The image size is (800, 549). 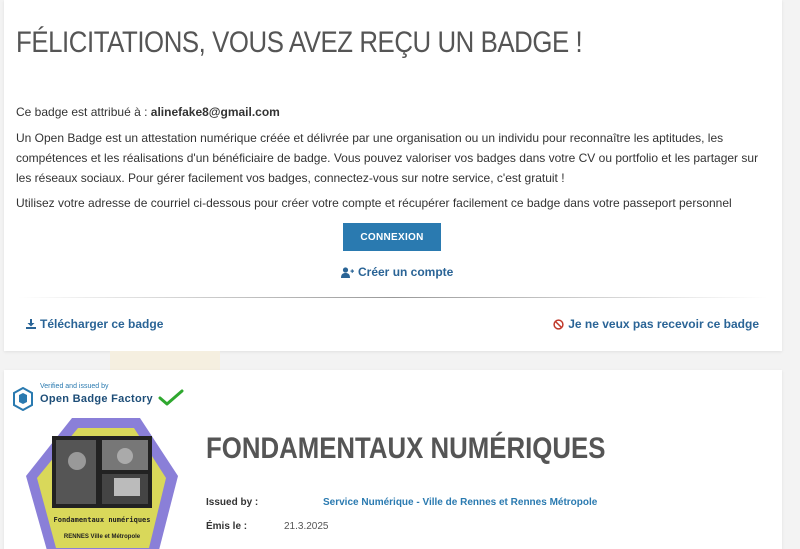 What do you see at coordinates (165, 360) in the screenshot?
I see `decorative-strip` at bounding box center [165, 360].